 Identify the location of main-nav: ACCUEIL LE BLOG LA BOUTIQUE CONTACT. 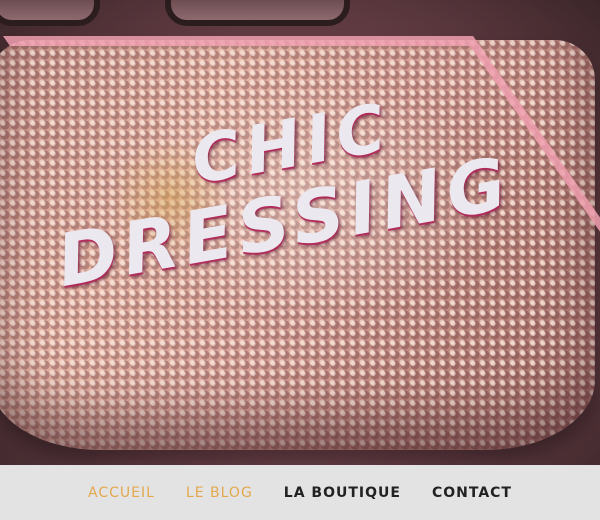
(300, 492).